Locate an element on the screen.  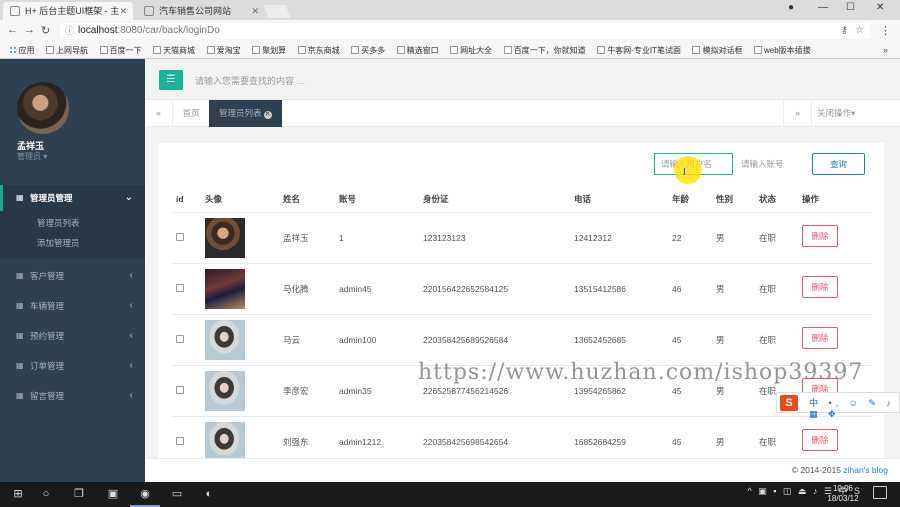
reload-icon: ↻ is located at coordinates (45, 30).